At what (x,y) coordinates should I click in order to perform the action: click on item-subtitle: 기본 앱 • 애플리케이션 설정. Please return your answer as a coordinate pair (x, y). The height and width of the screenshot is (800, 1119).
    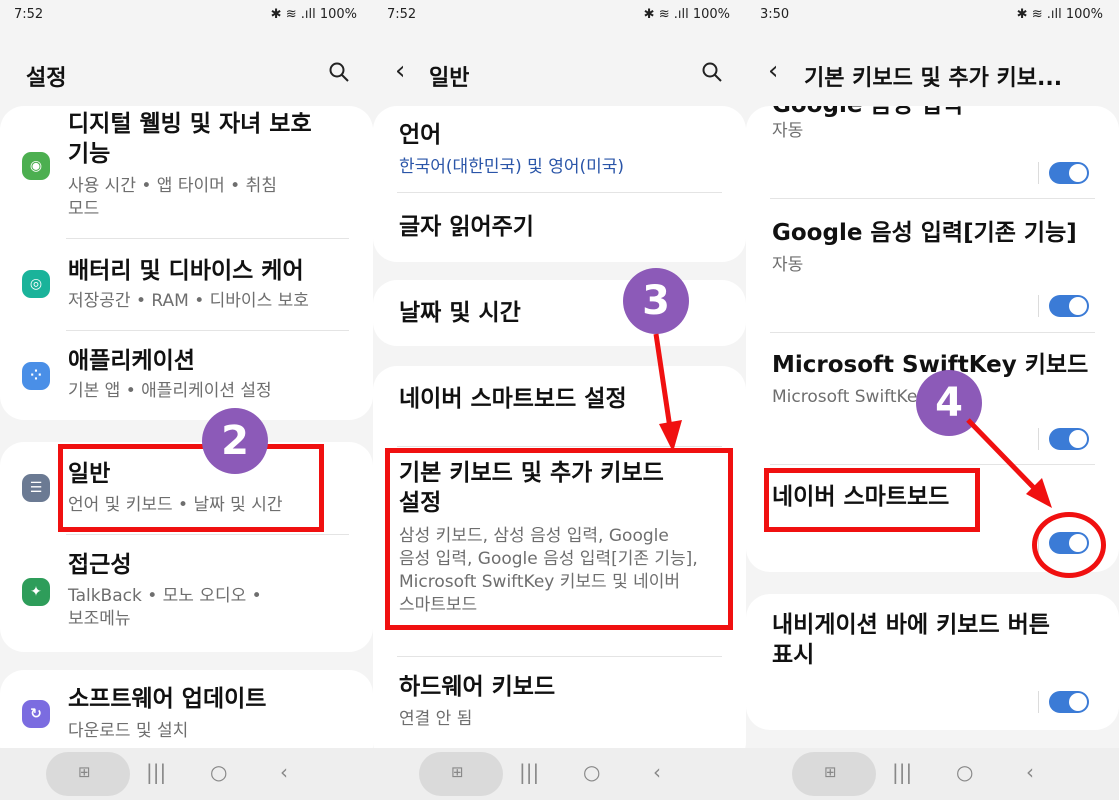
    Looking at the image, I should click on (170, 391).